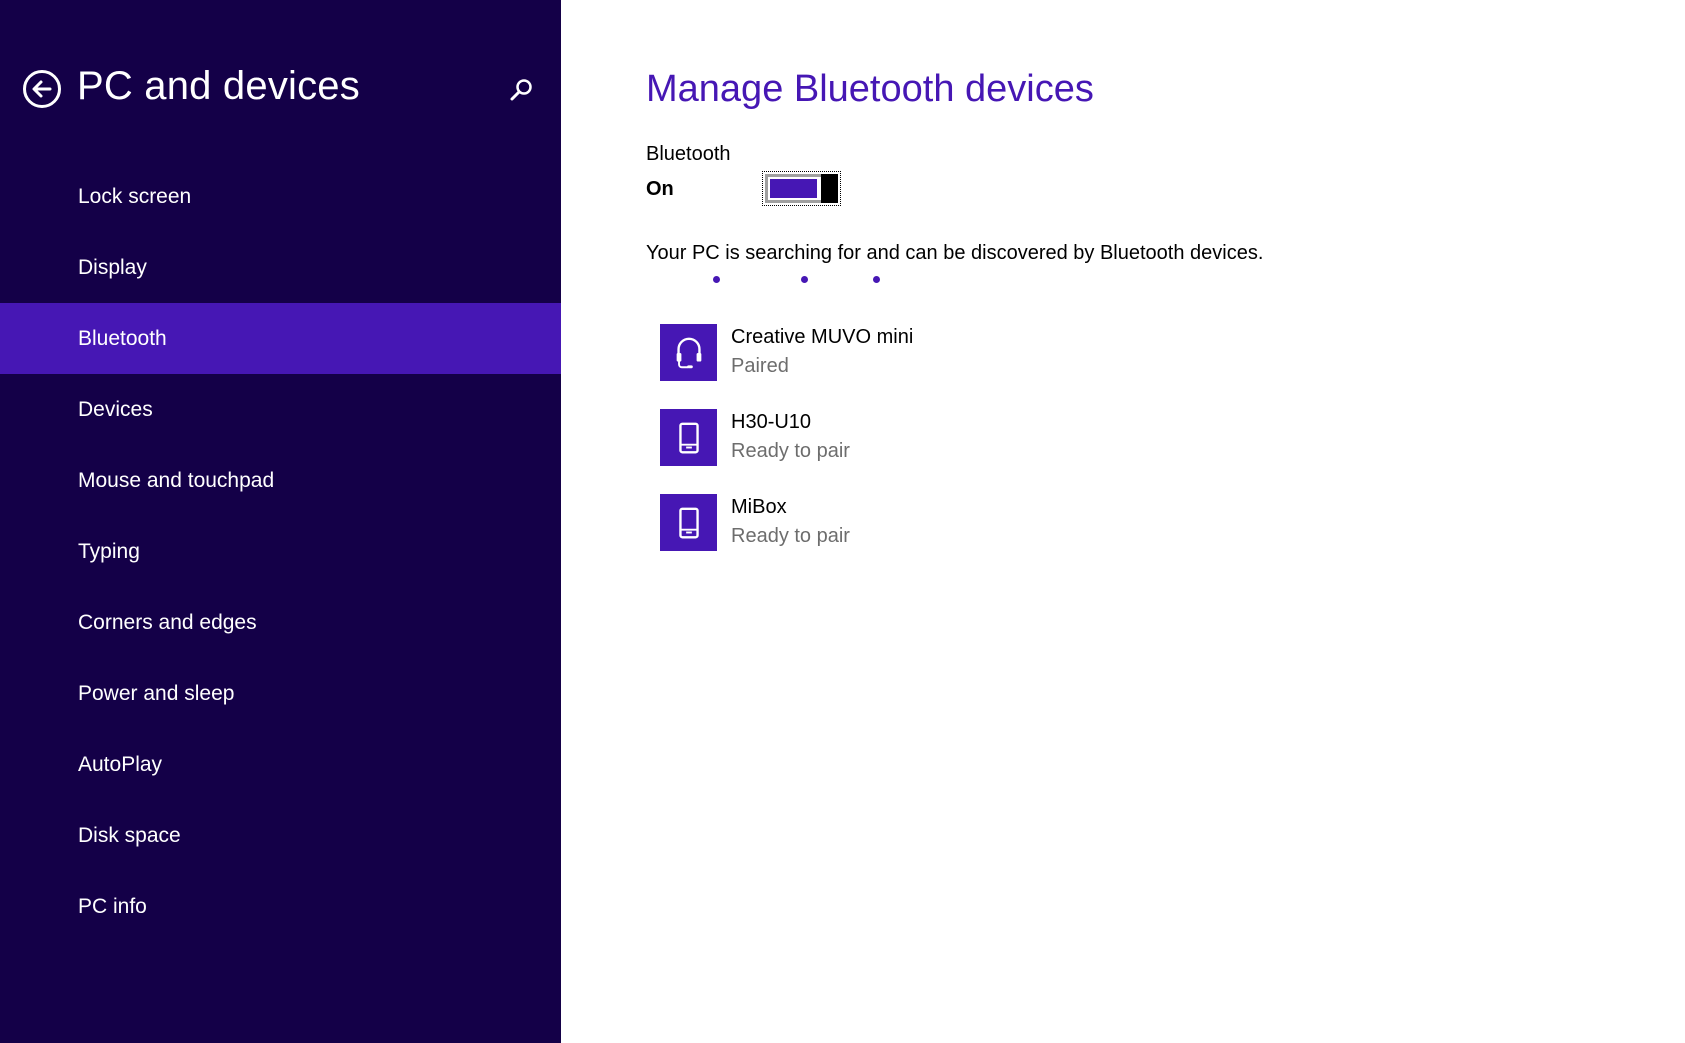  What do you see at coordinates (120, 764) in the screenshot?
I see `sidebar-item-label: AutoPlay` at bounding box center [120, 764].